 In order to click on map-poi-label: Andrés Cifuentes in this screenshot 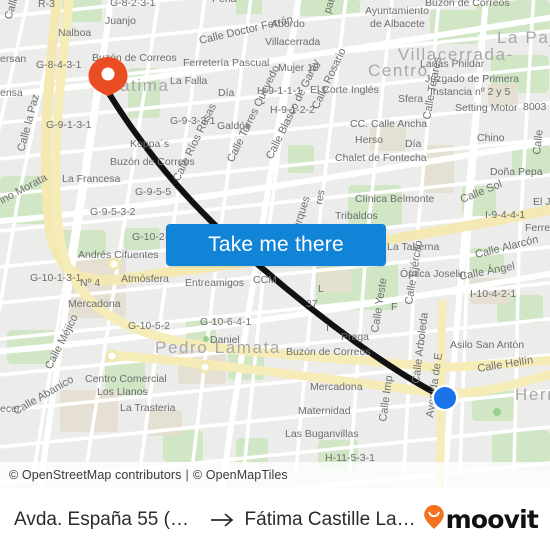, I will do `click(118, 255)`.